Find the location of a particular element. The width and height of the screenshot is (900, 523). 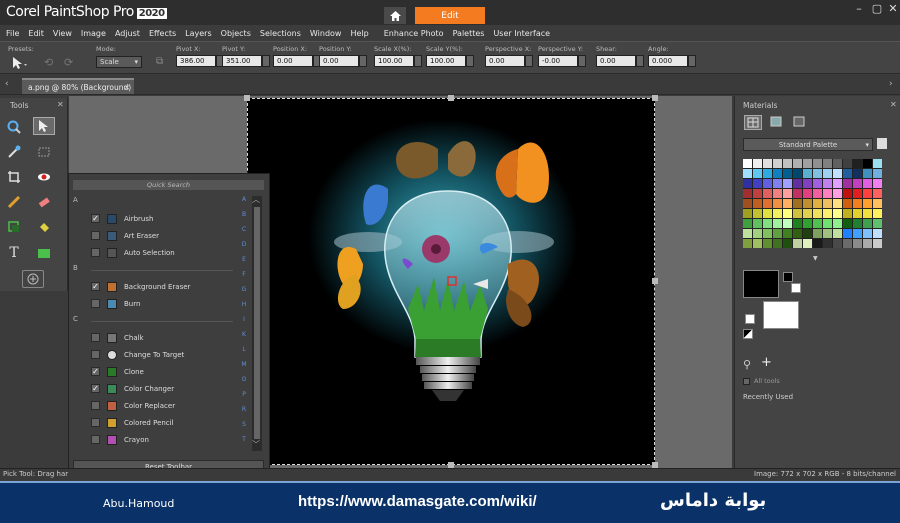

home-tab is located at coordinates (395, 15).